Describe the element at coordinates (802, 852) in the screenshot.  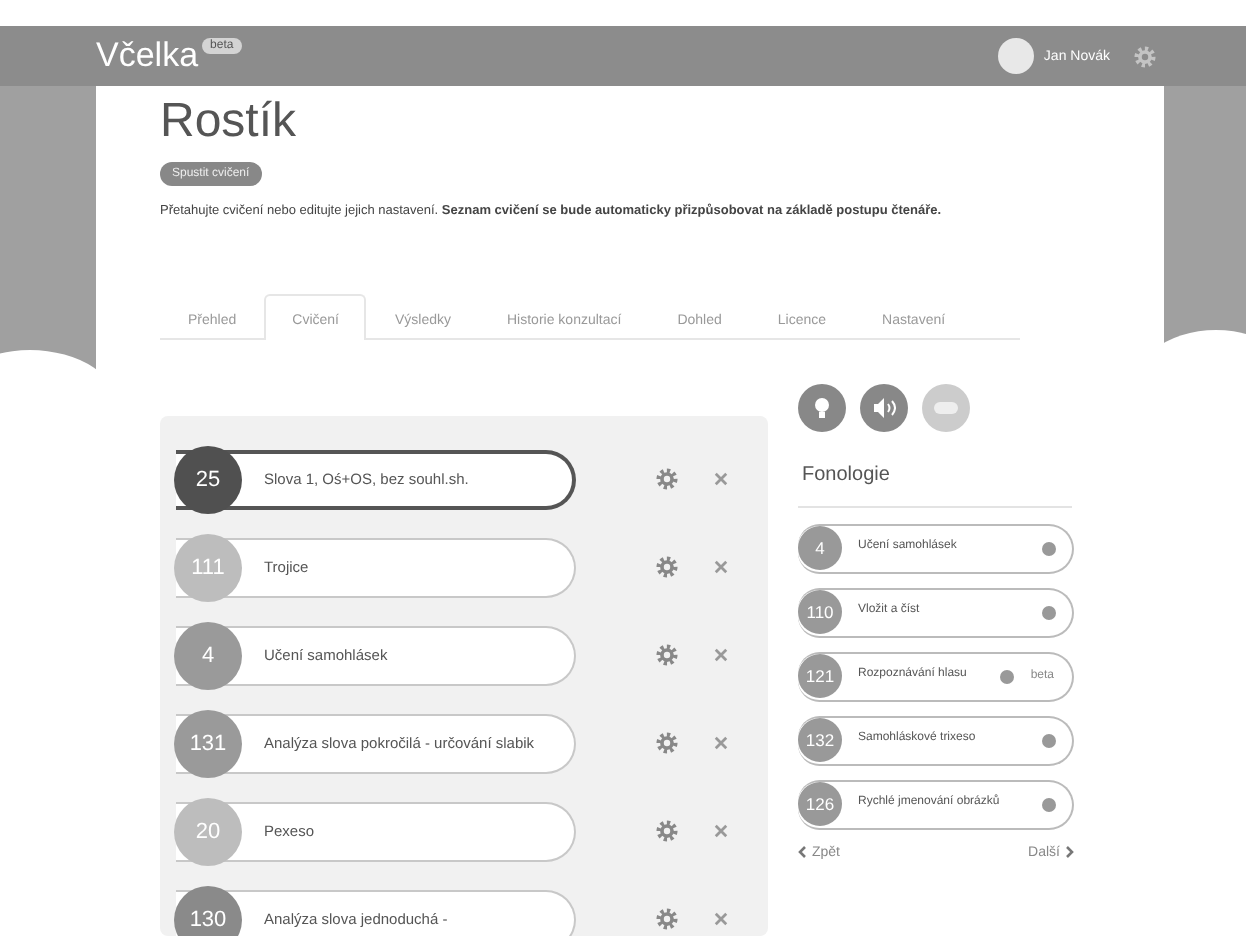
I see `chevron-left-icon` at that location.